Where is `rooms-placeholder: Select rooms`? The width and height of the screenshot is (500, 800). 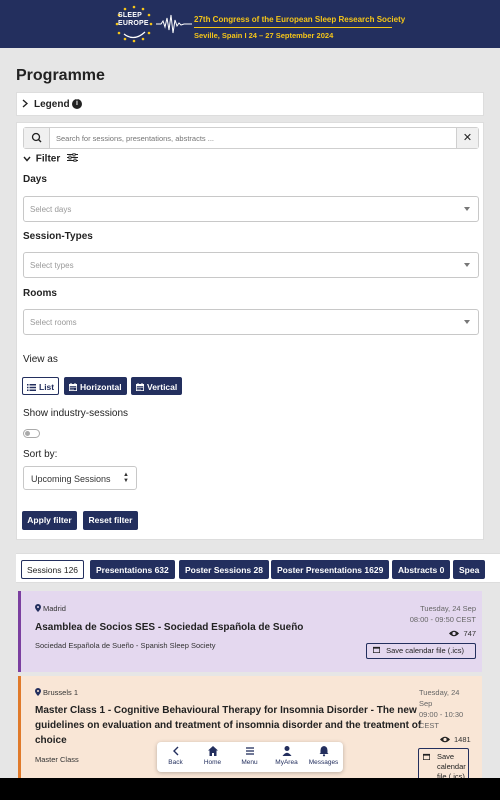
rooms-placeholder: Select rooms is located at coordinates (53, 322).